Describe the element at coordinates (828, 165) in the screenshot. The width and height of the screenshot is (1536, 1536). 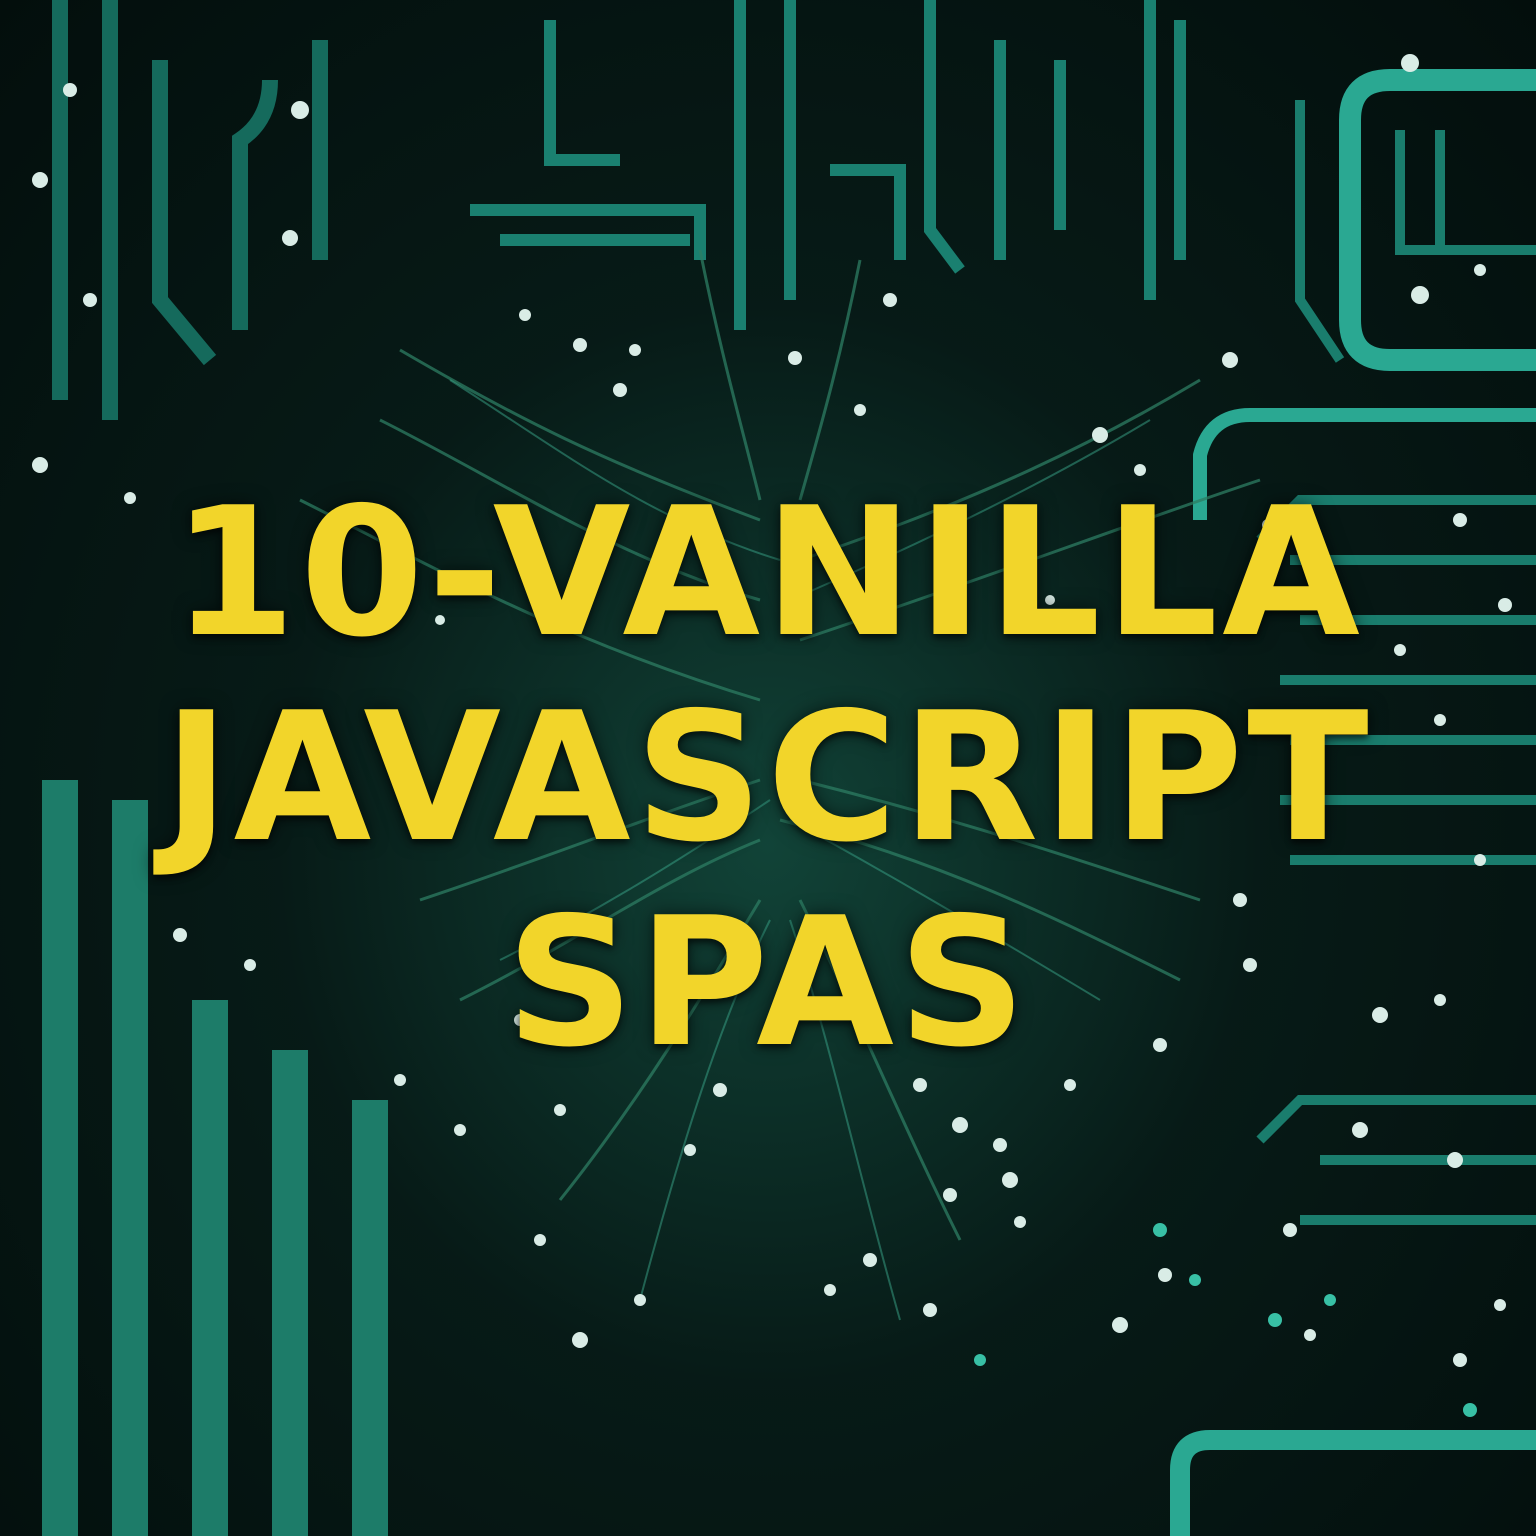
I see `trace-group-top` at that location.